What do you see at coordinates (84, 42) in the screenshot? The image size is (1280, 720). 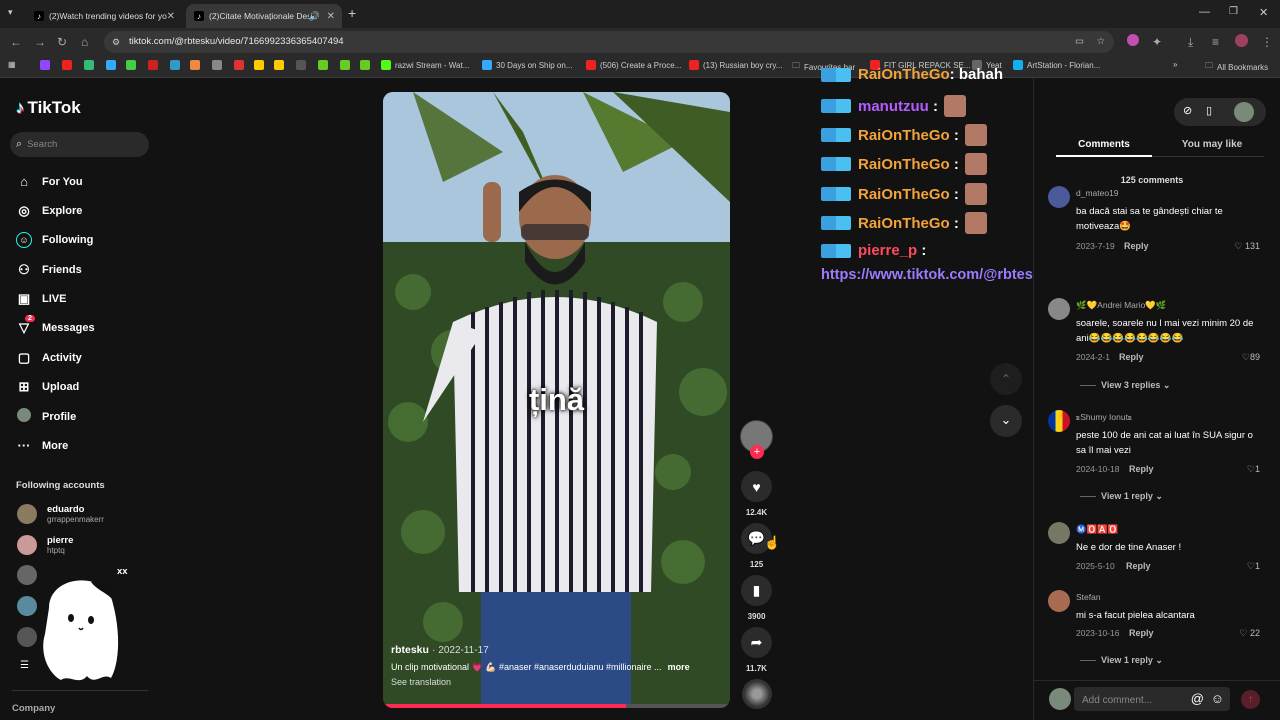 I see `home-button: ⌂` at bounding box center [84, 42].